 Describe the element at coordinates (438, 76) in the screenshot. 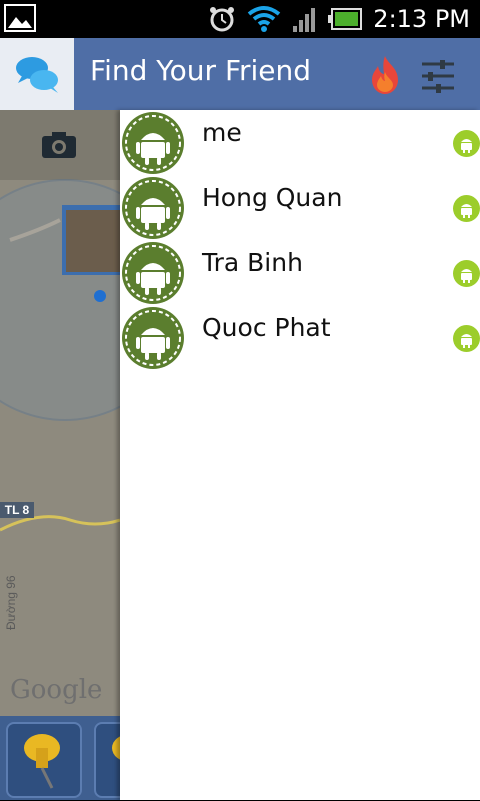

I see `settings-sliders-icon` at that location.